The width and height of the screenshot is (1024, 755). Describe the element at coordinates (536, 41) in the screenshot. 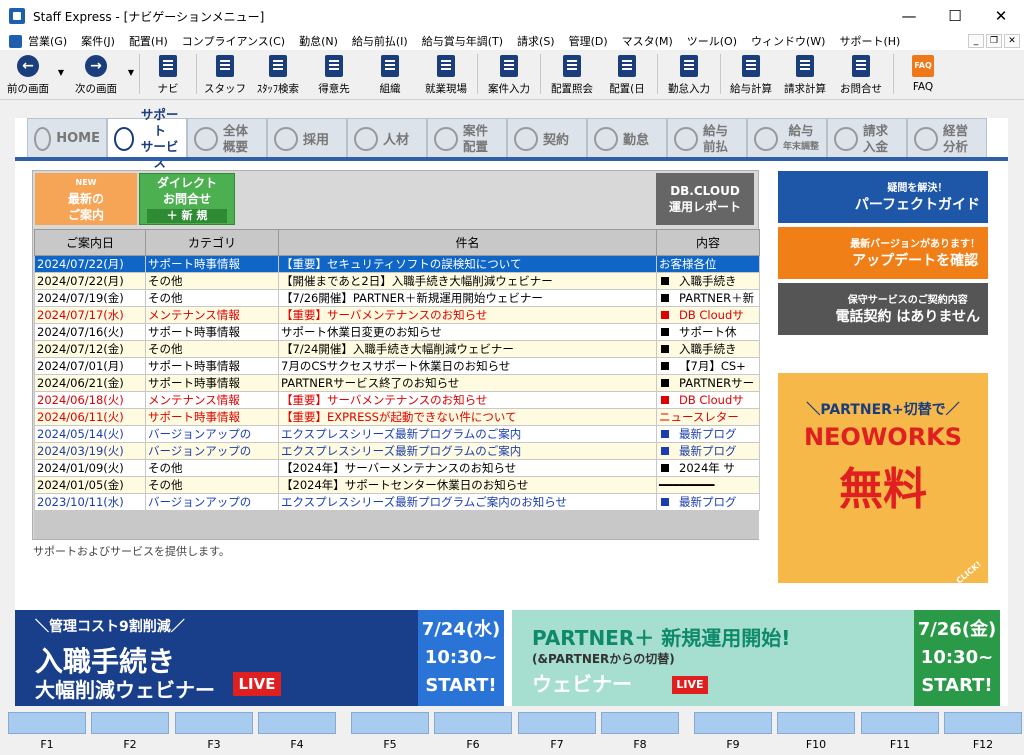

I see `menu-billing: 請求(S)` at that location.